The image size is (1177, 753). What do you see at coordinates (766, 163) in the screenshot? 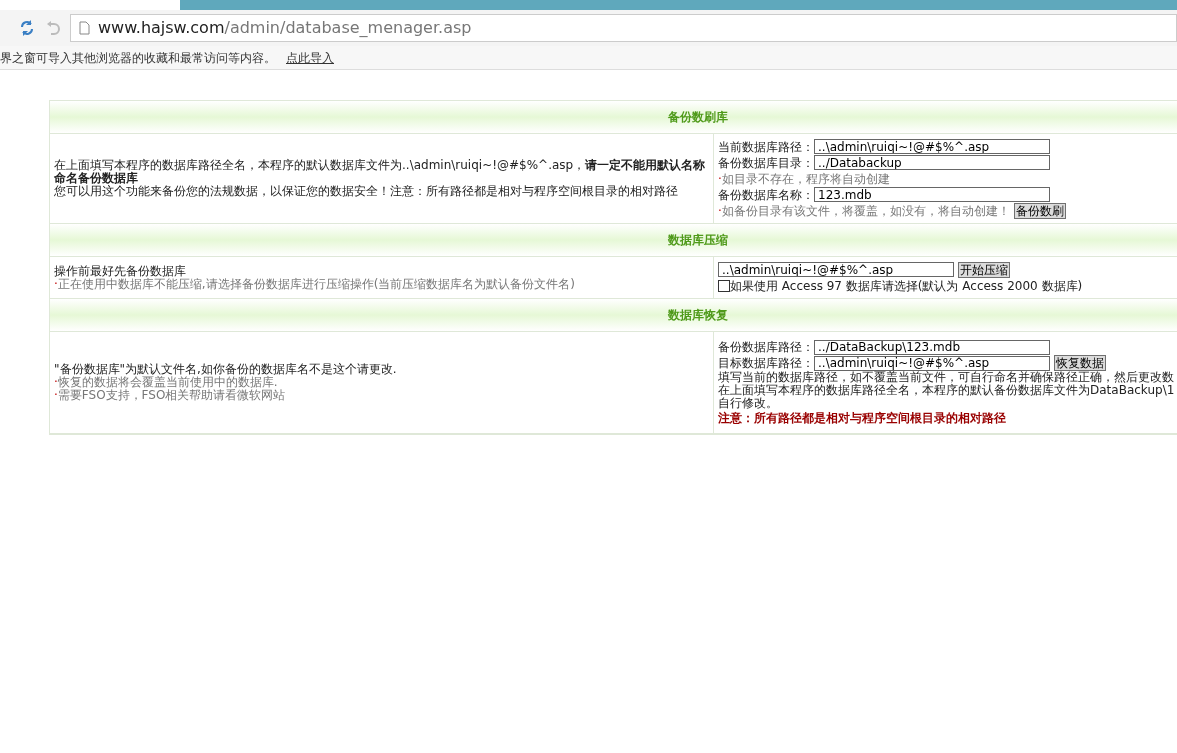
I see `field-label: 备份数据库目录：` at bounding box center [766, 163].